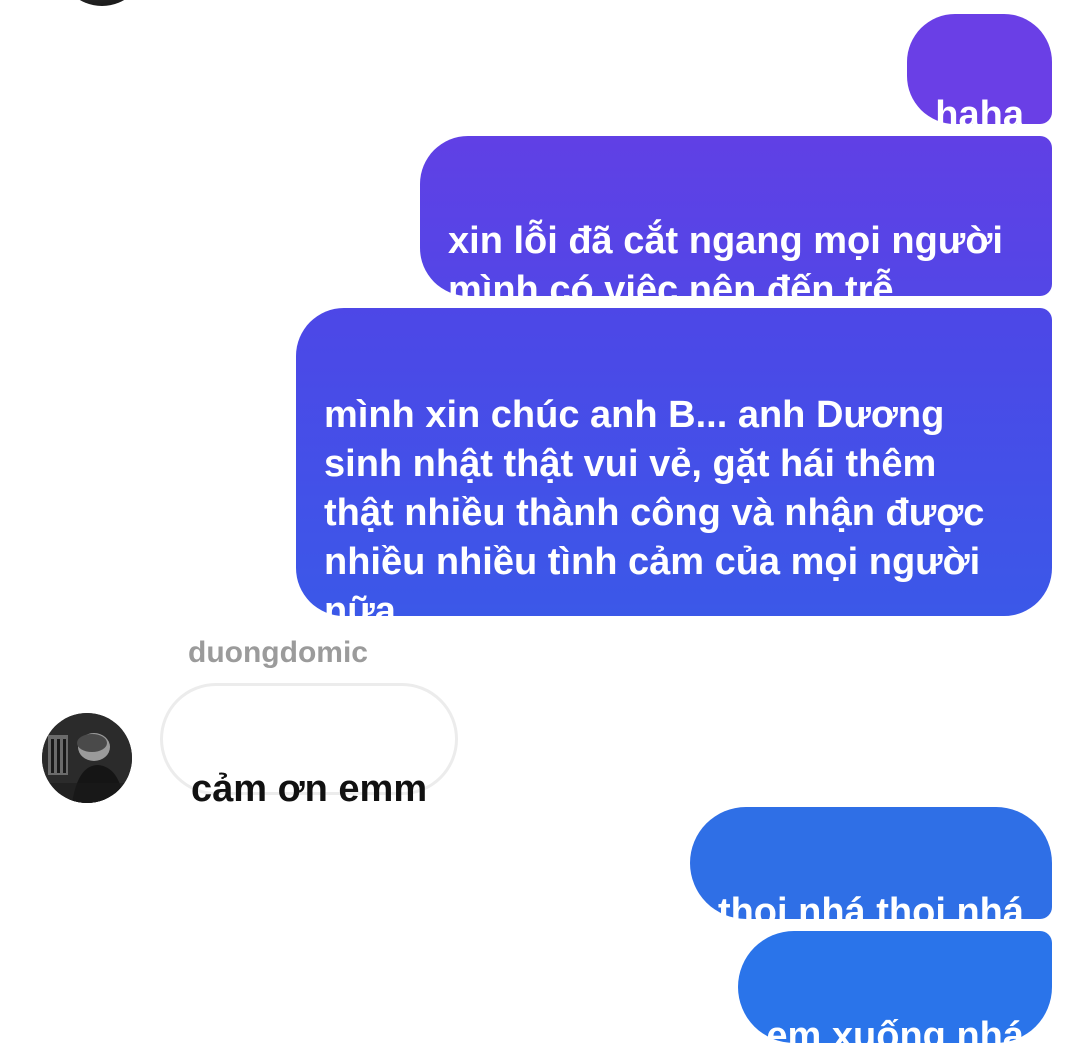 This screenshot has height=1062, width=1080. Describe the element at coordinates (309, 746) in the screenshot. I see `incoming-message-bubble: cảm ơn emm` at that location.